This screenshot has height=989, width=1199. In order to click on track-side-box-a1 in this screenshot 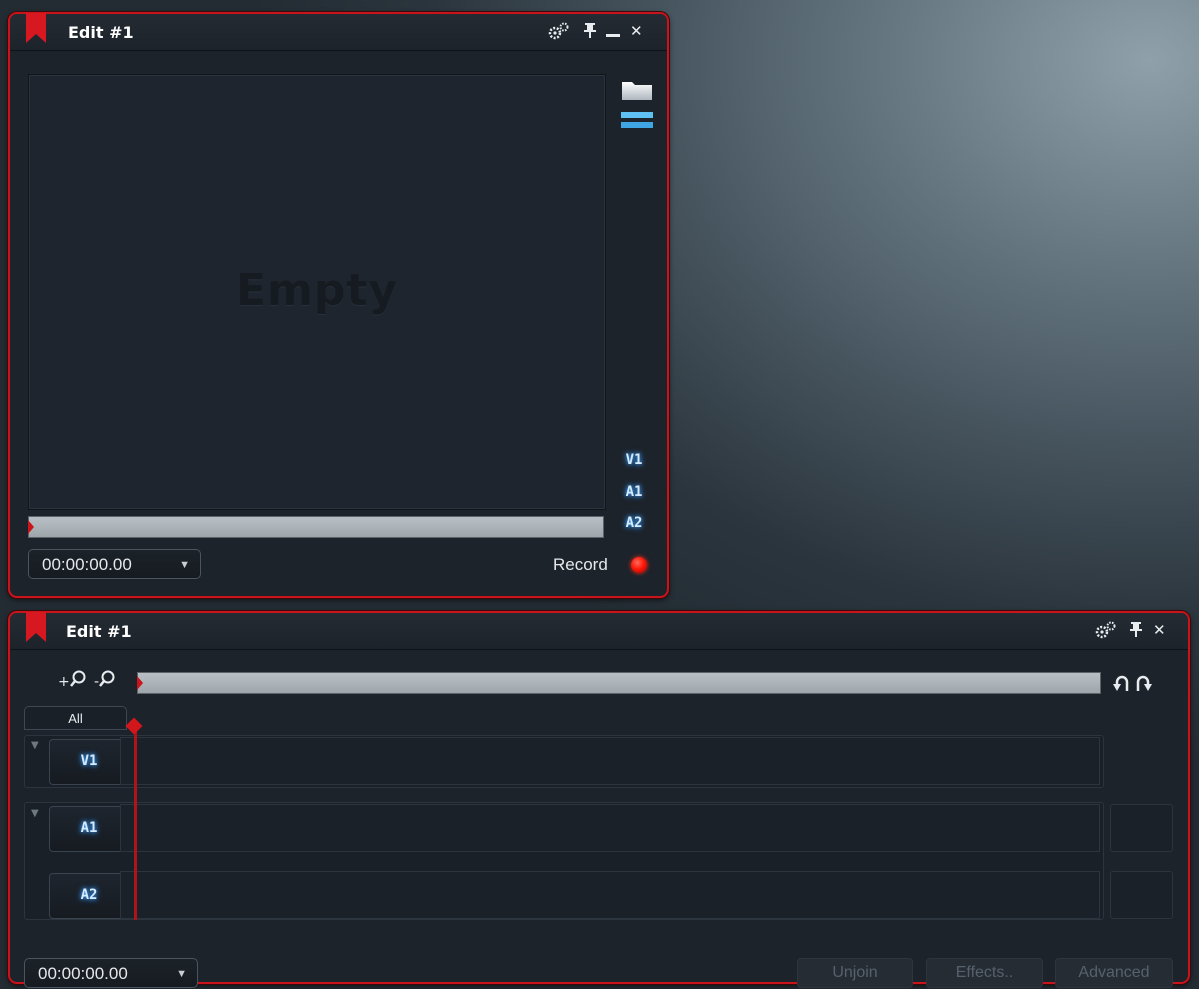, I will do `click(1141, 828)`.